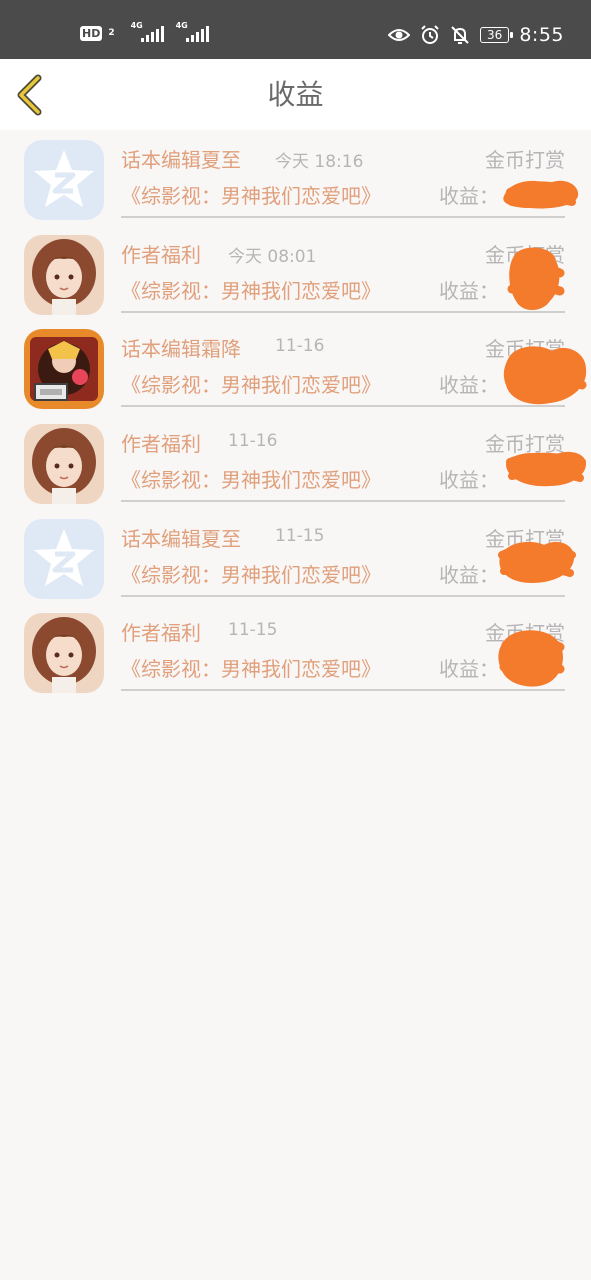 The width and height of the screenshot is (591, 1280). What do you see at coordinates (460, 35) in the screenshot?
I see `notifications-muted-icon` at bounding box center [460, 35].